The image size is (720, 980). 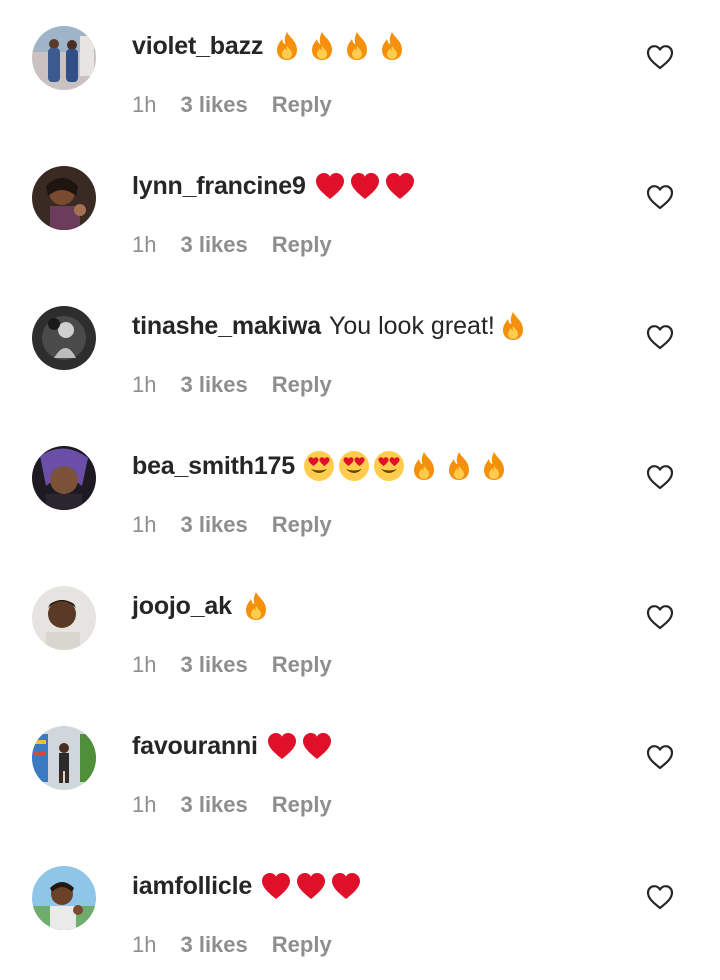 I want to click on comment-body: iamfollicle, so click(x=247, y=886).